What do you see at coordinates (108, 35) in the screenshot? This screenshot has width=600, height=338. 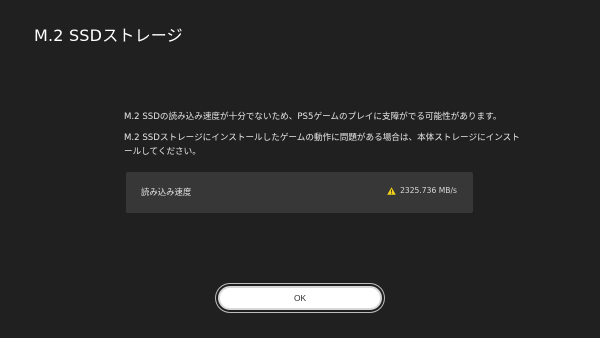 I see `page-title: M.2 SSDストレージ` at bounding box center [108, 35].